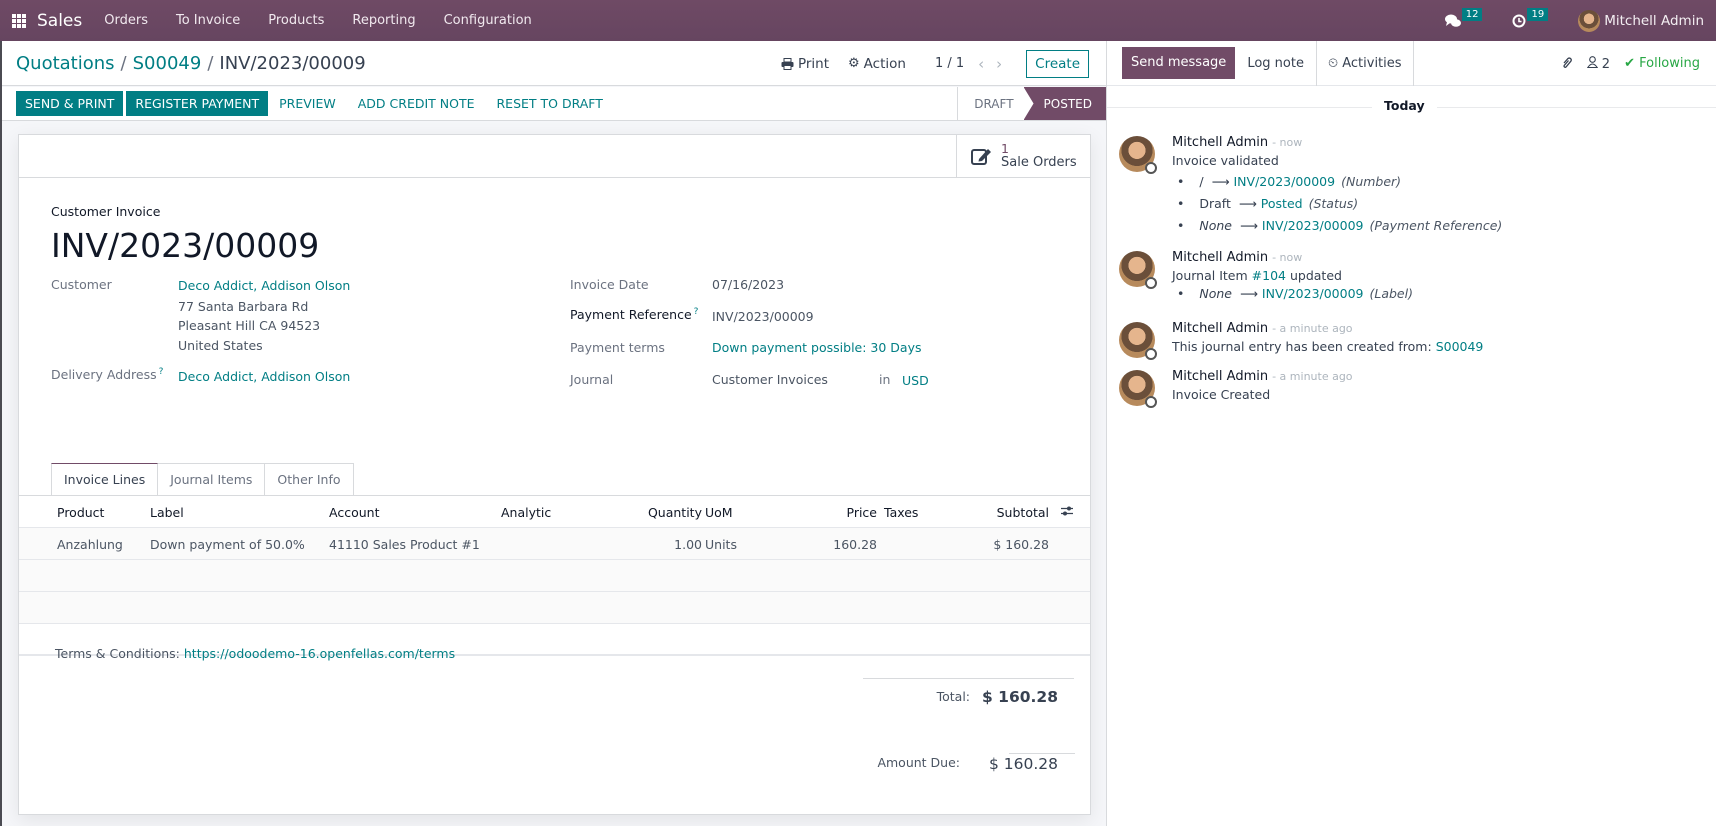  What do you see at coordinates (1023, 512) in the screenshot?
I see `col-subtotal: Subtotal` at bounding box center [1023, 512].